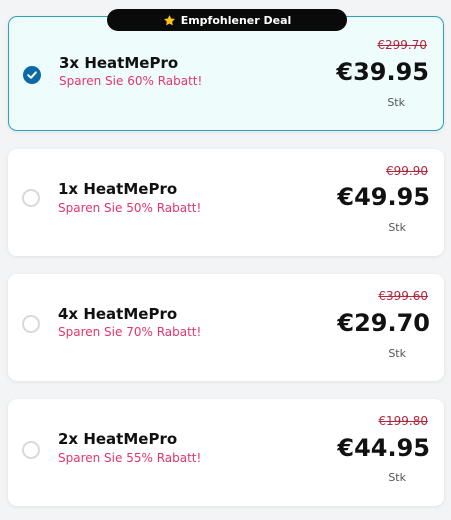 This screenshot has height=520, width=451. Describe the element at coordinates (382, 72) in the screenshot. I see `offer-price: €39.95` at that location.